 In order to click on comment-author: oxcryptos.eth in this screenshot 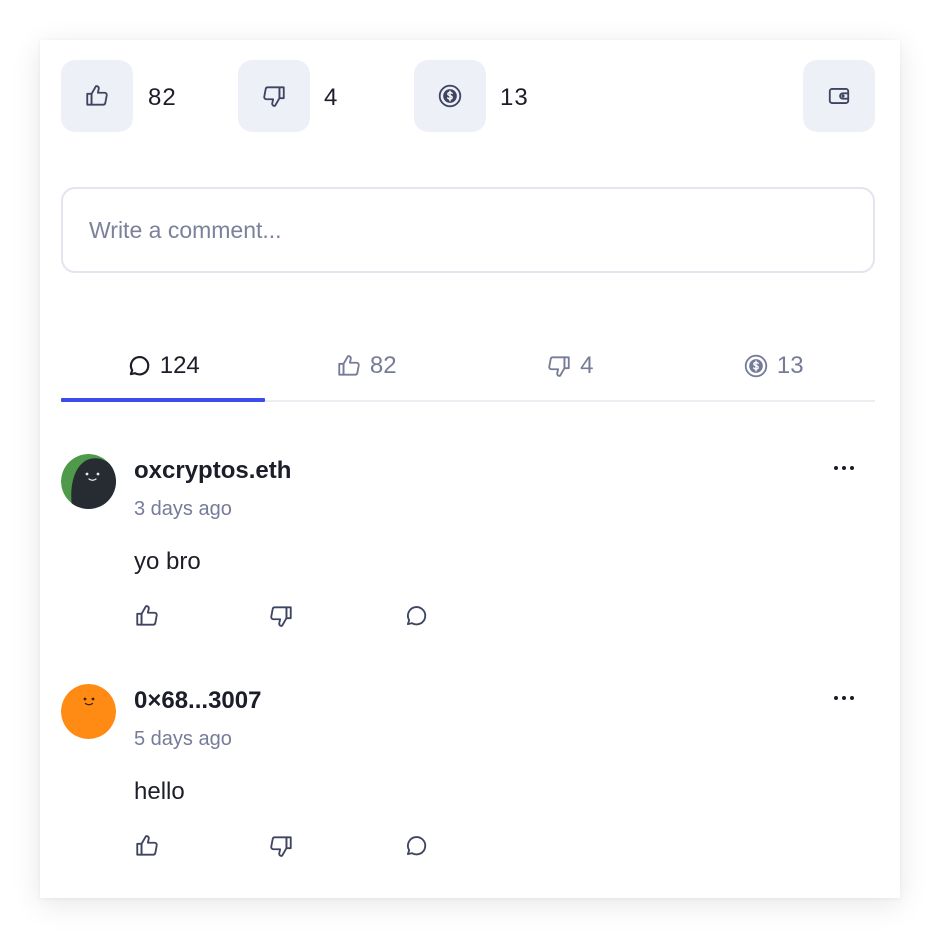, I will do `click(212, 471)`.